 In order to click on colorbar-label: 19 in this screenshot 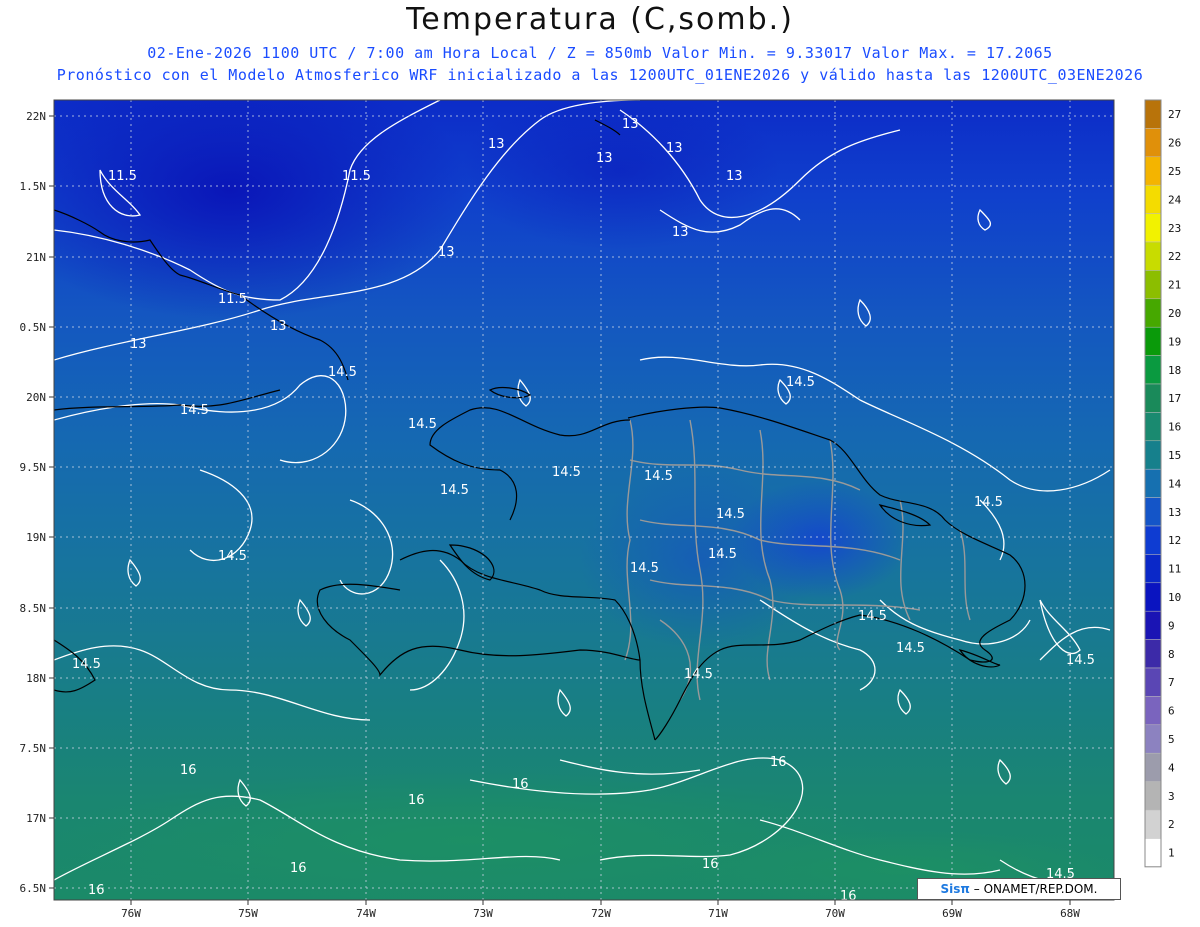, I will do `click(1174, 341)`.